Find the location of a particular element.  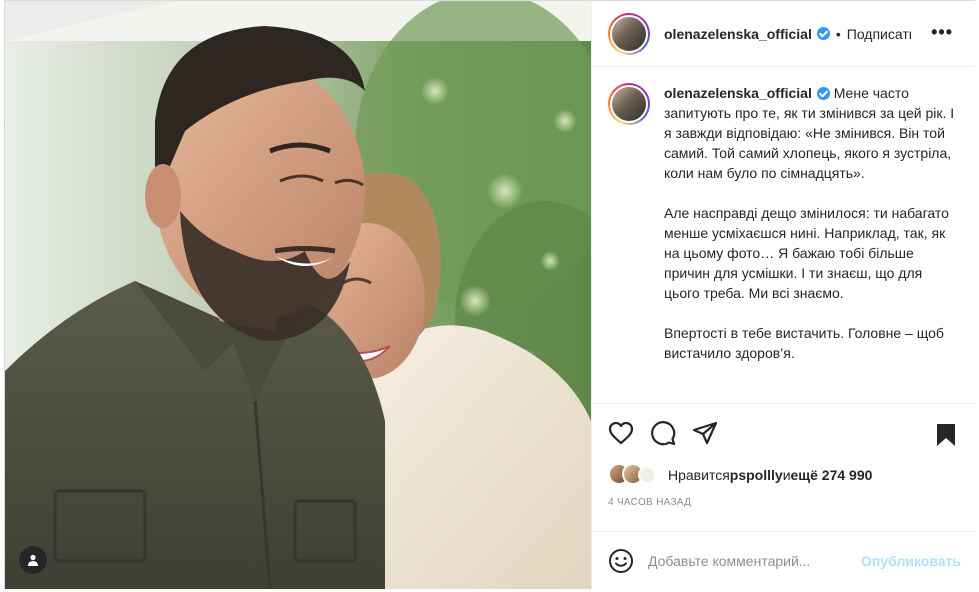

post-actions is located at coordinates (783, 432).